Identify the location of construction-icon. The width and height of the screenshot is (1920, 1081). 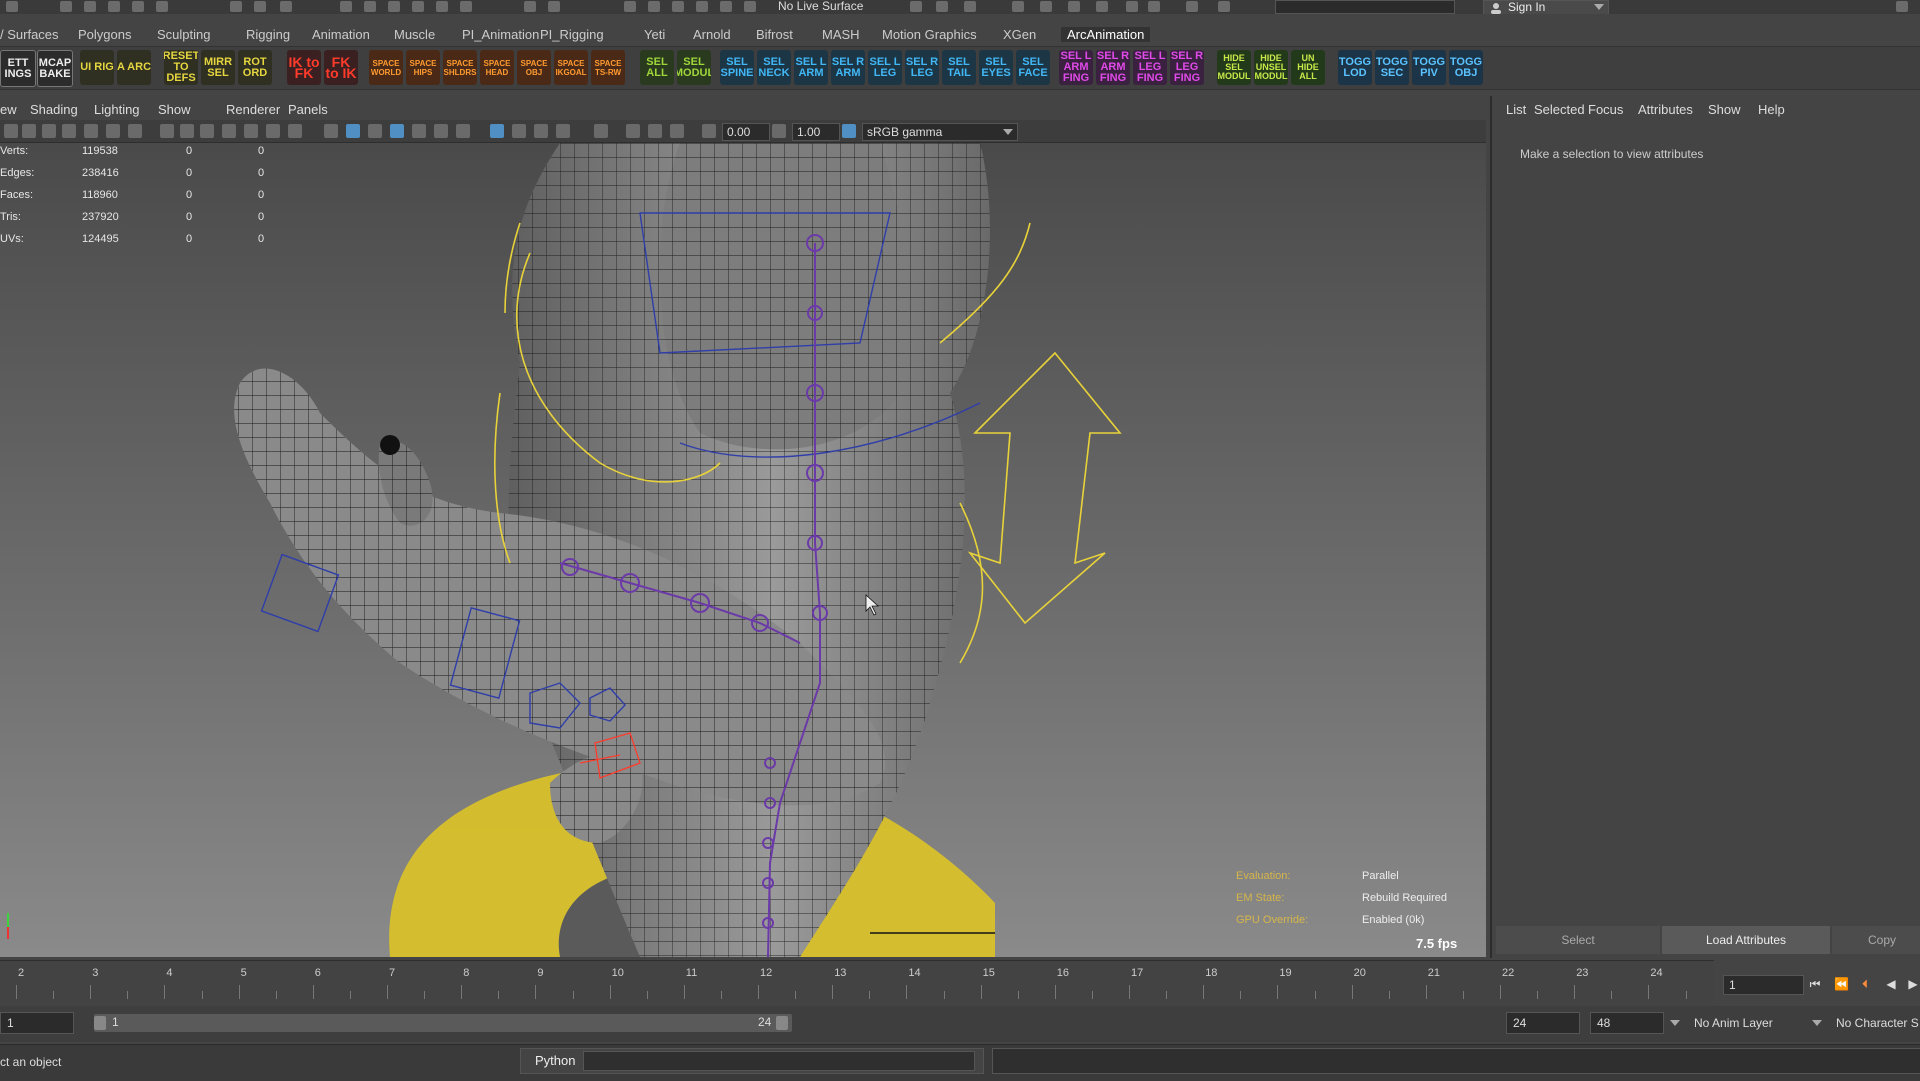
(554, 6).